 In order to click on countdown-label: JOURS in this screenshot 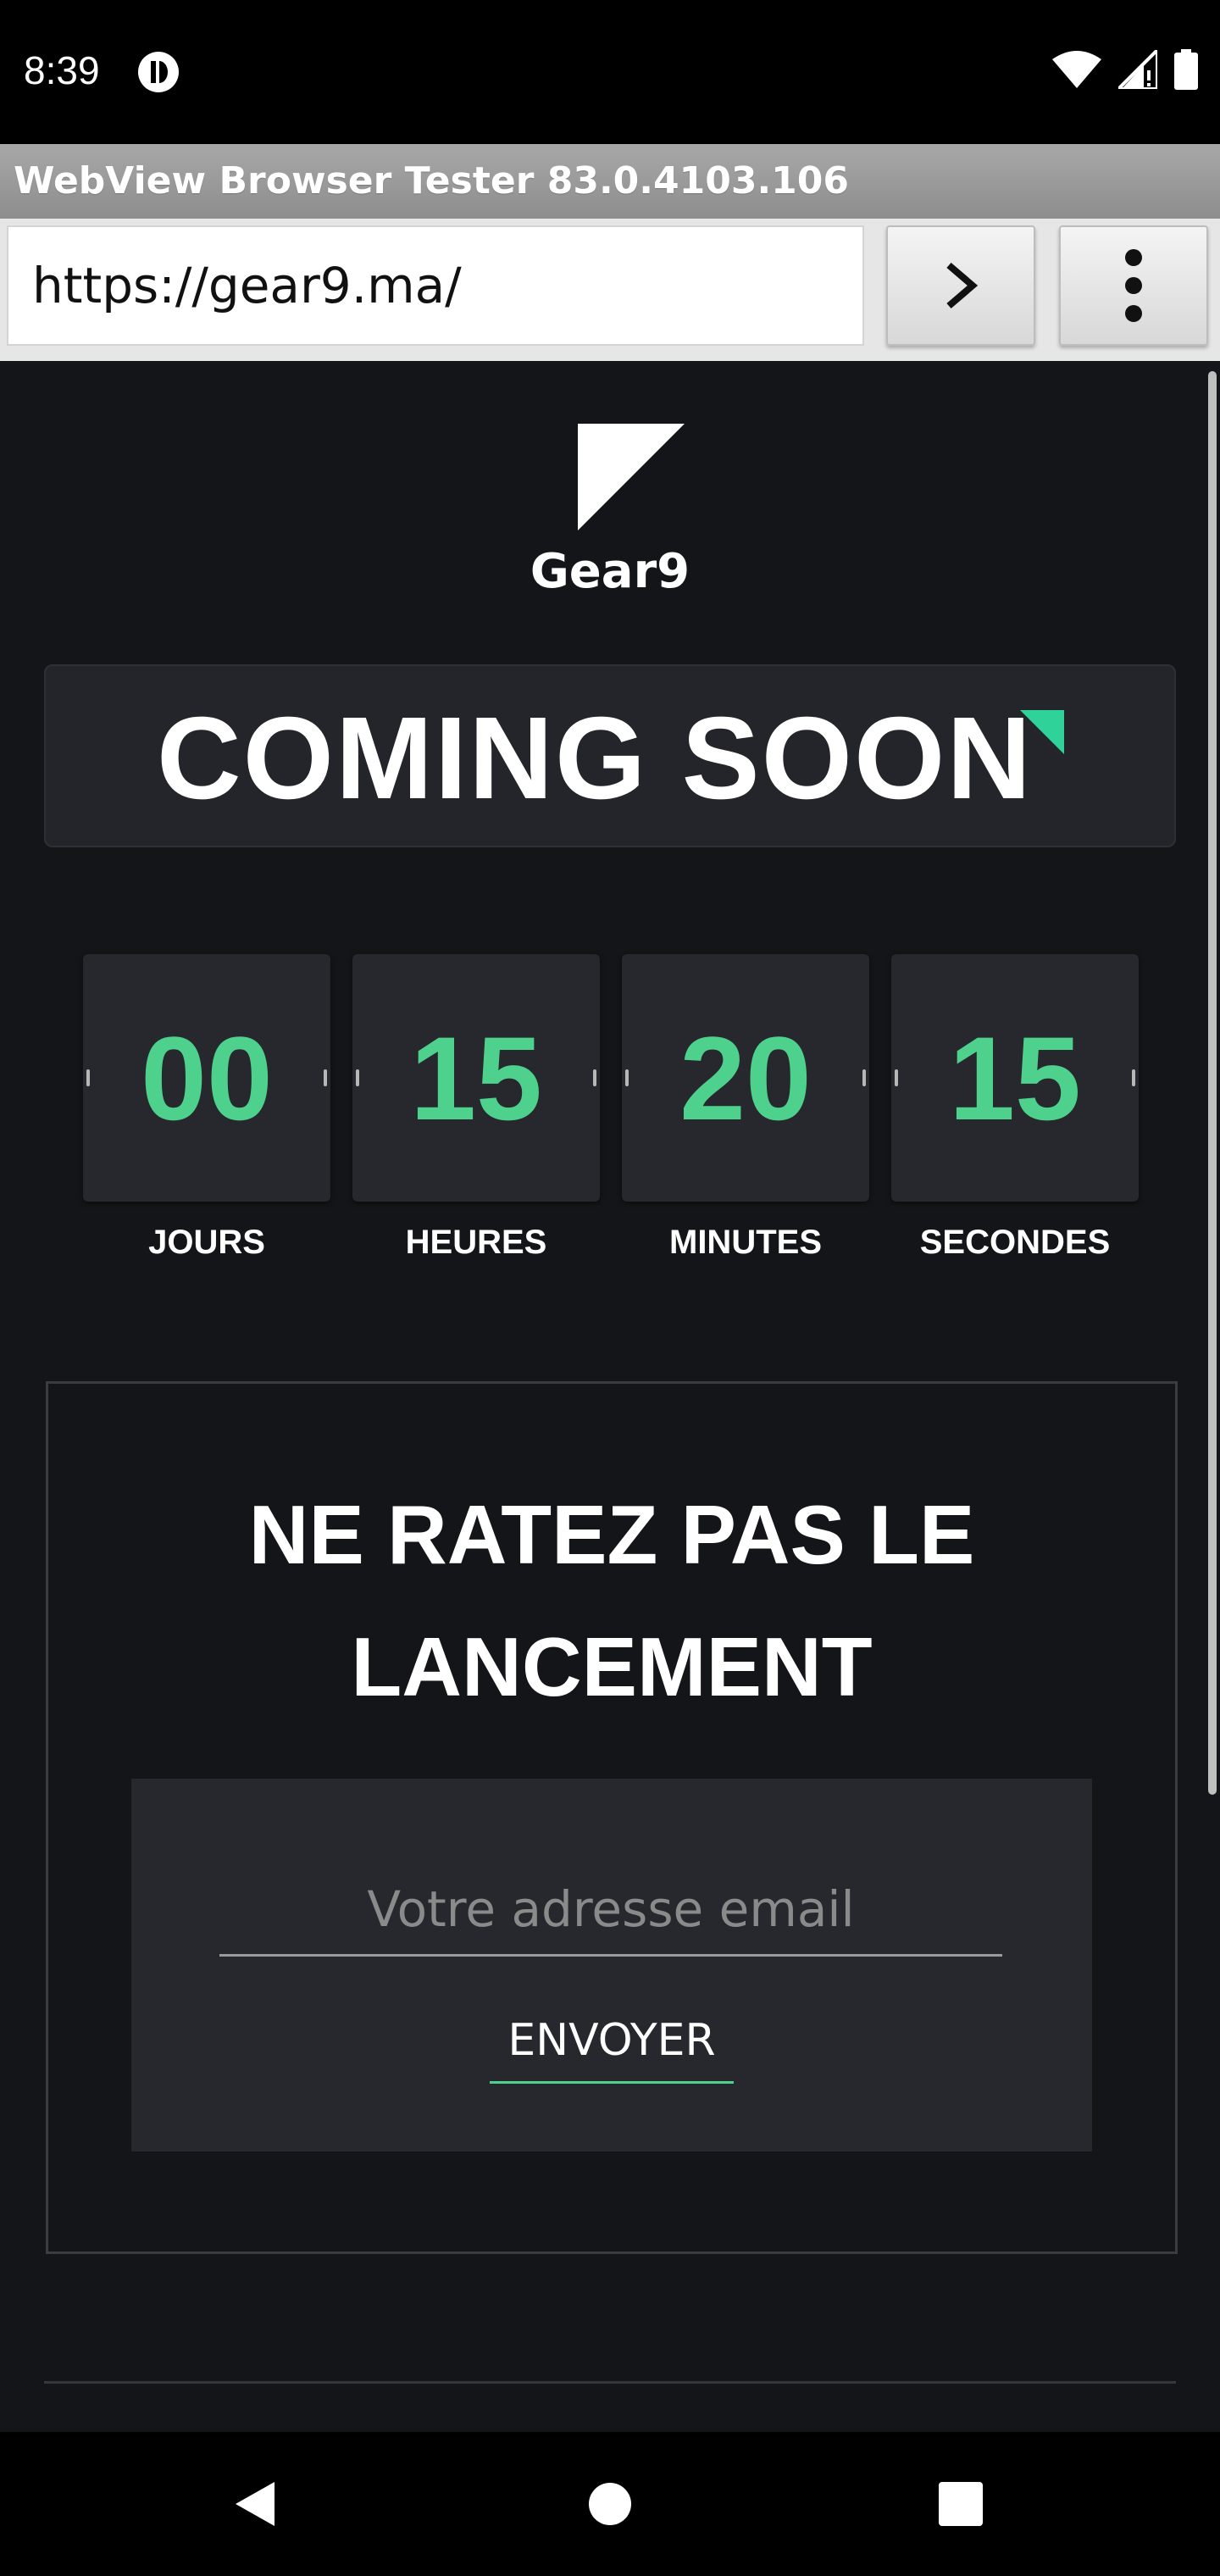, I will do `click(206, 1242)`.